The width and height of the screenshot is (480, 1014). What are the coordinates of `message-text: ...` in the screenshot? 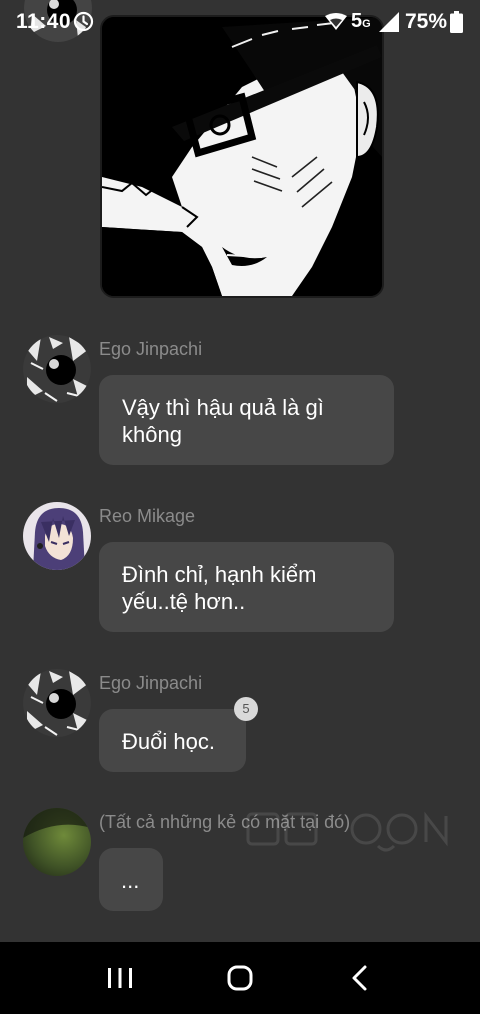 It's located at (130, 880).